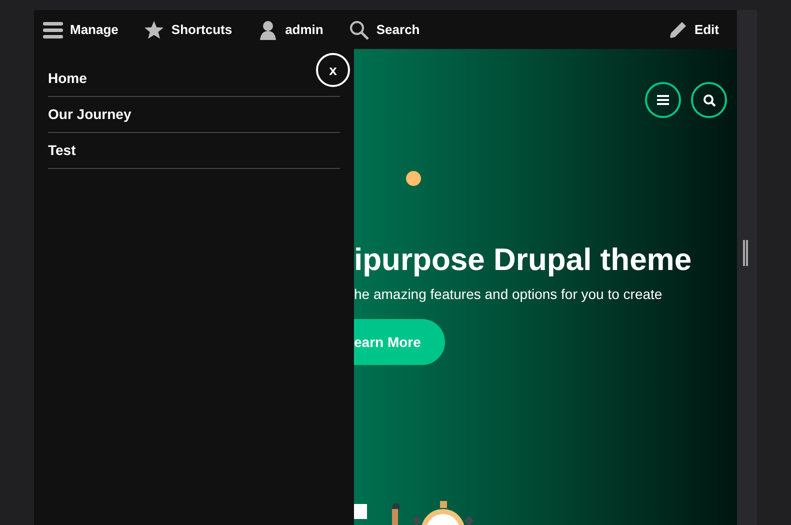 This screenshot has height=525, width=791. Describe the element at coordinates (523, 260) in the screenshot. I see `hero-title: ipurpose Drupal theme` at that location.